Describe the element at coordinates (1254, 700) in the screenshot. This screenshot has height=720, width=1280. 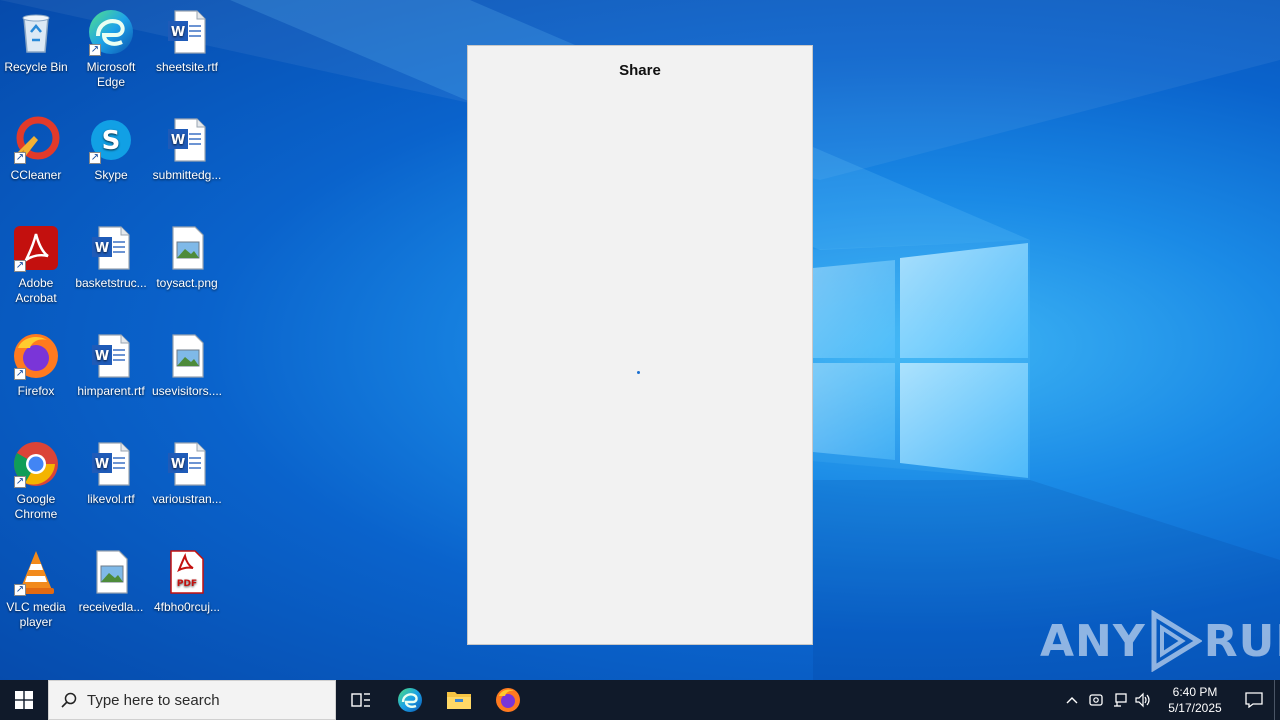
I see `action-center-button` at that location.